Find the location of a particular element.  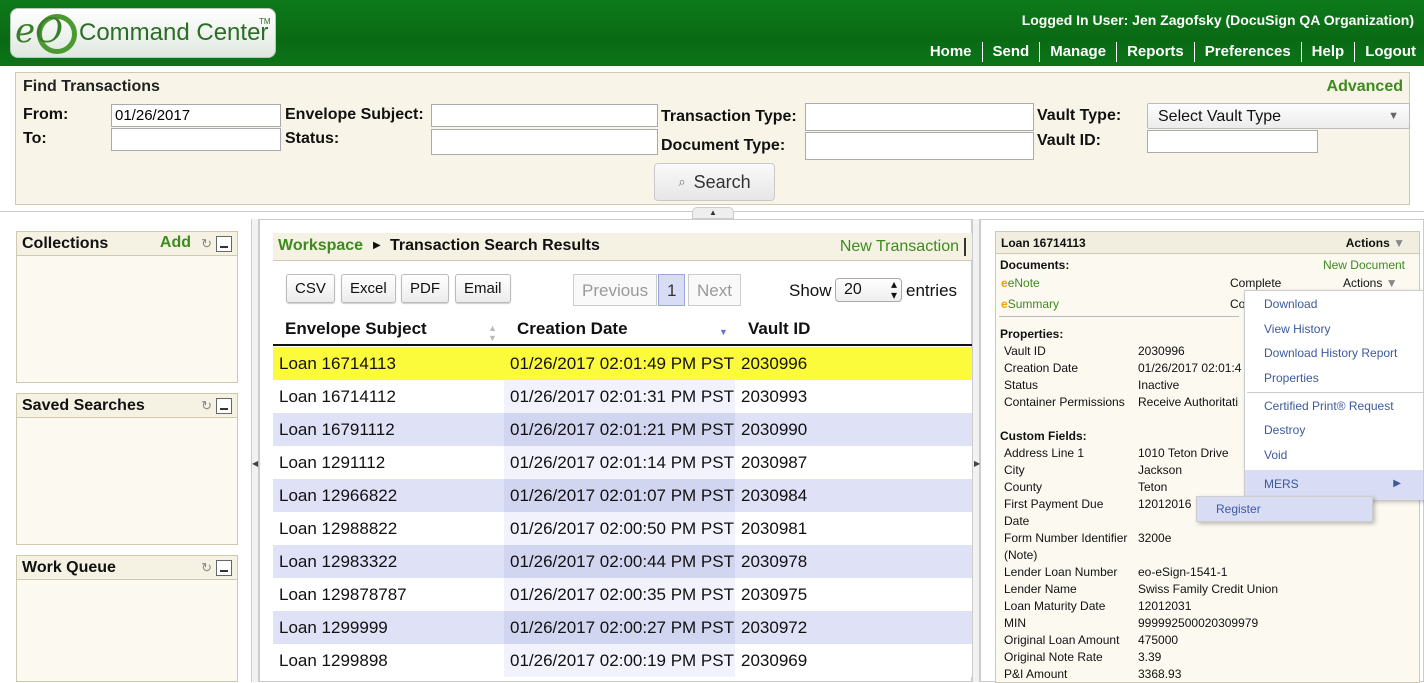

to-date-input is located at coordinates (196, 139).